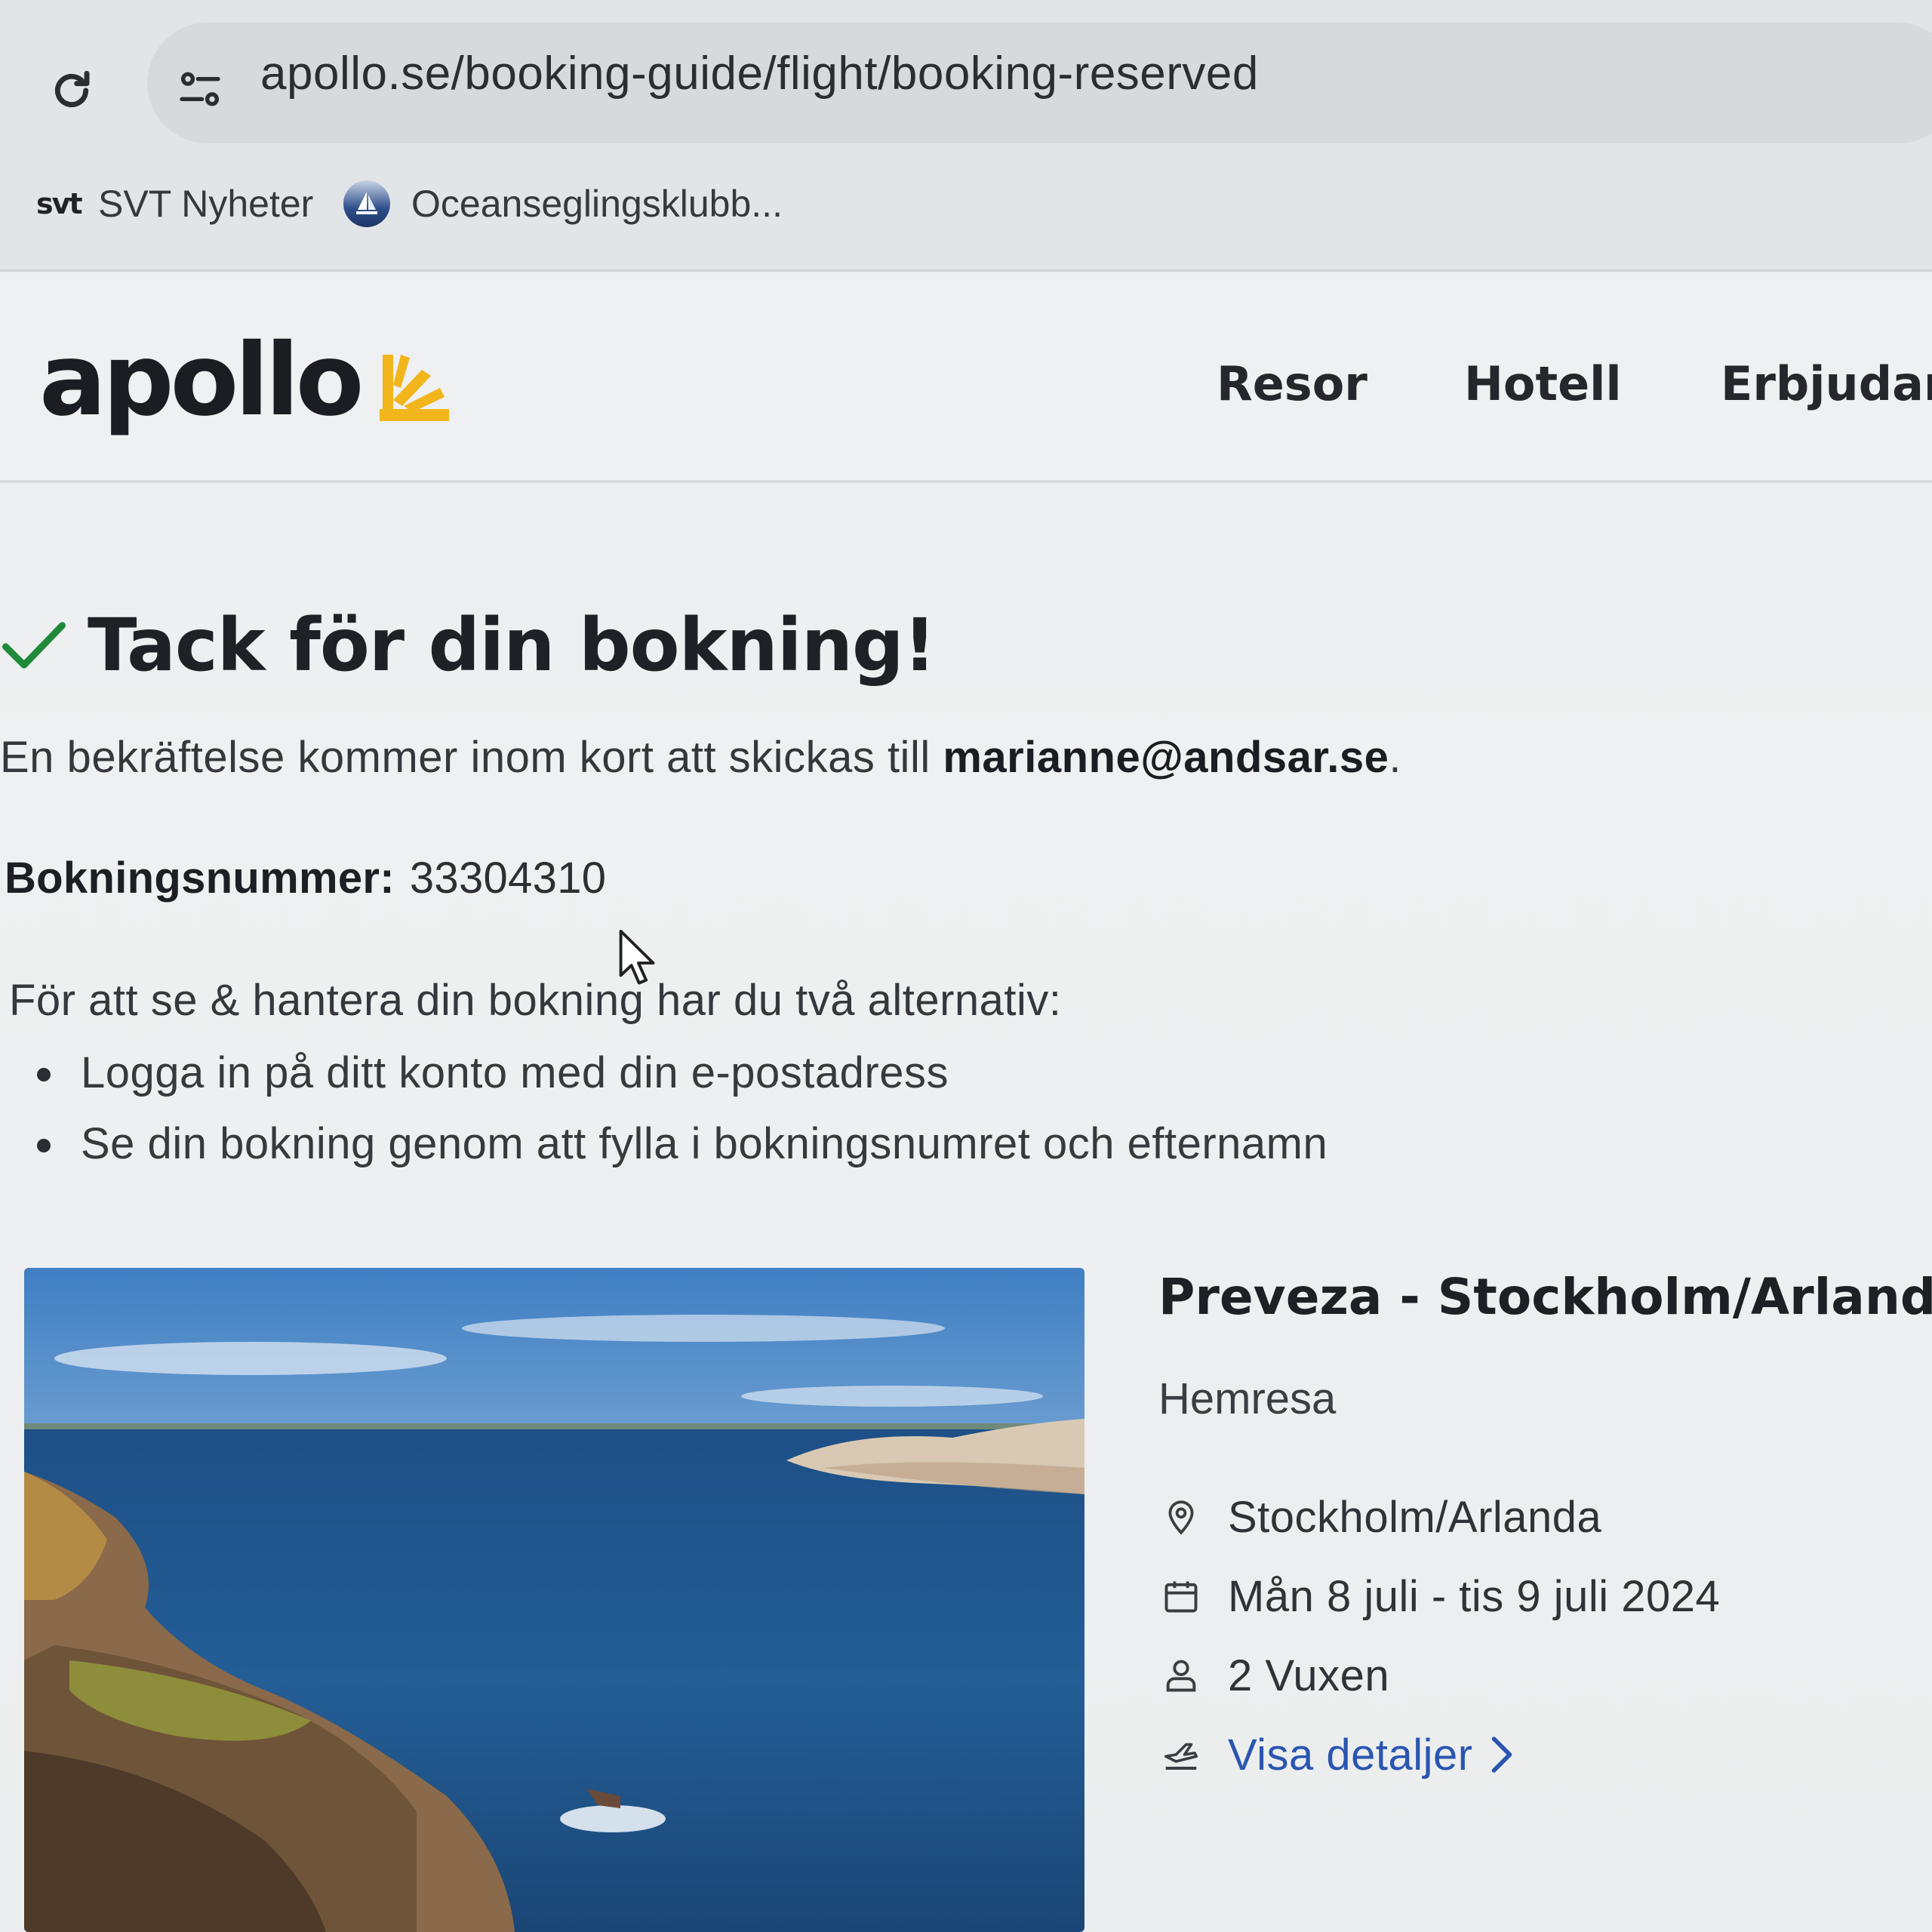 The width and height of the screenshot is (1932, 1932). I want to click on trip-direction: Hemresa, so click(1247, 1398).